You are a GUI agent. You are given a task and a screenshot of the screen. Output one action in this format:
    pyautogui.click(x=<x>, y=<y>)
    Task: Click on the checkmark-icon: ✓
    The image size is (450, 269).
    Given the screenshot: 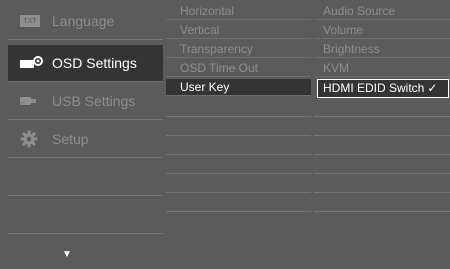 What is the action you would take?
    pyautogui.click(x=432, y=88)
    